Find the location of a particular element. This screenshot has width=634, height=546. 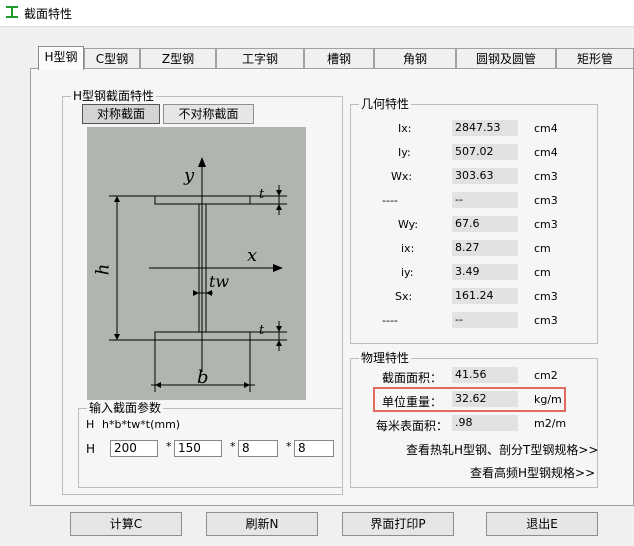

surface-area-unit: m2/m is located at coordinates (550, 423).